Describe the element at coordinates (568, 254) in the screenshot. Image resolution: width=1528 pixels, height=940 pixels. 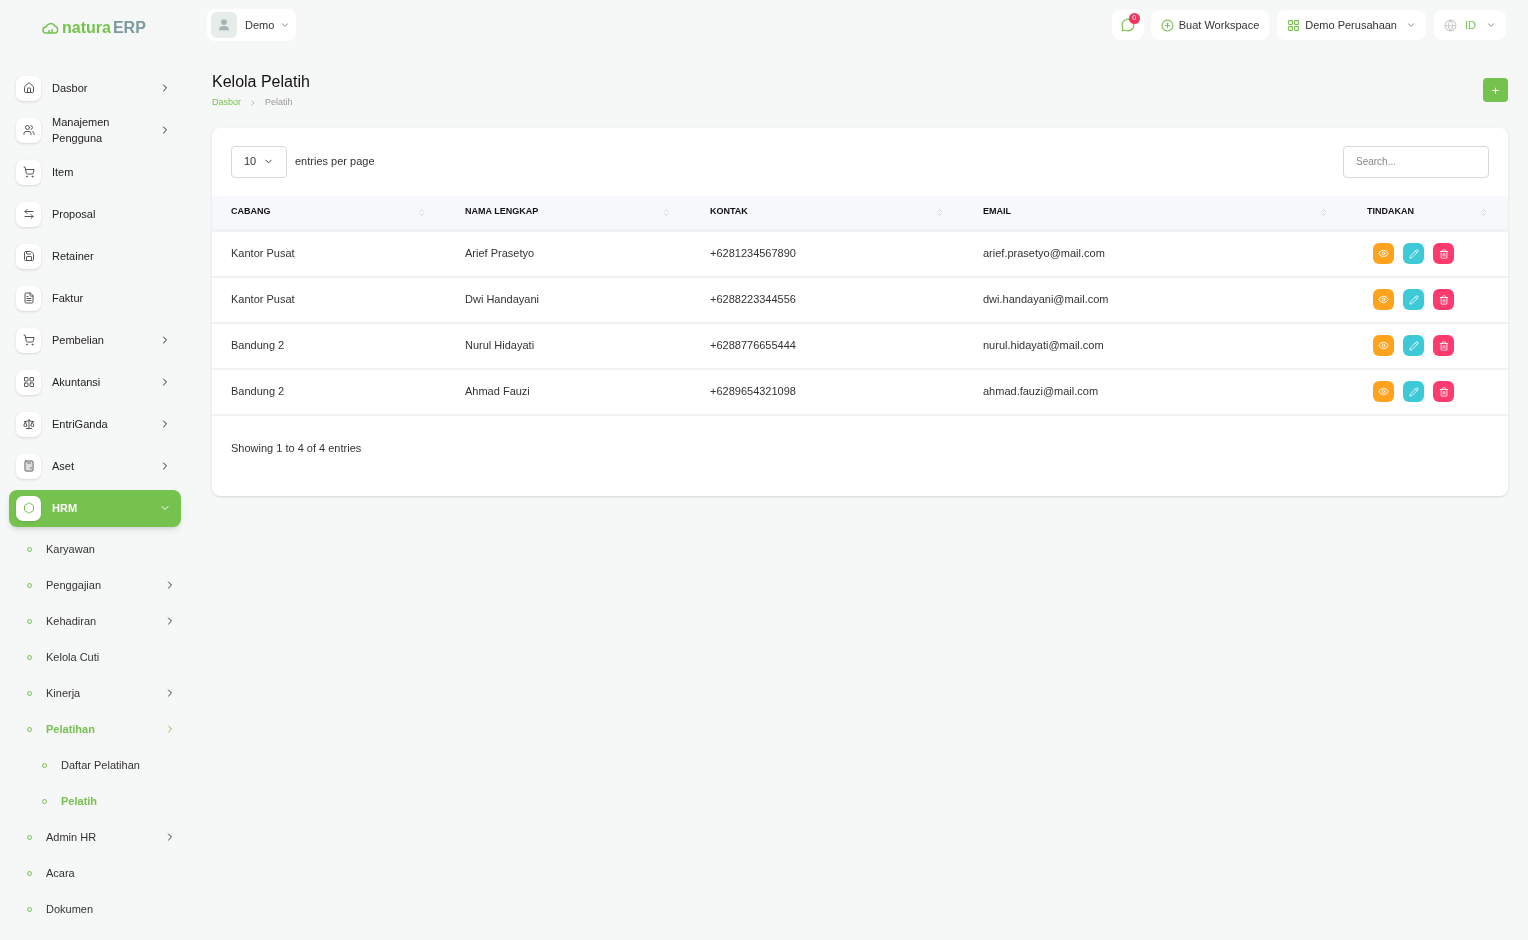
I see `table-cell: Arief Prasetyo` at that location.